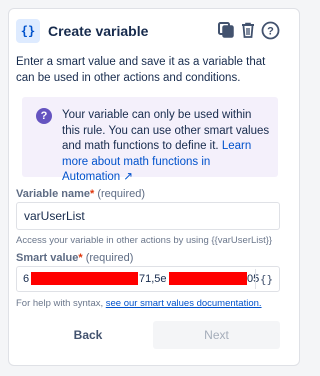  Describe the element at coordinates (26, 279) in the screenshot. I see `smart-value-text-part: 6` at that location.